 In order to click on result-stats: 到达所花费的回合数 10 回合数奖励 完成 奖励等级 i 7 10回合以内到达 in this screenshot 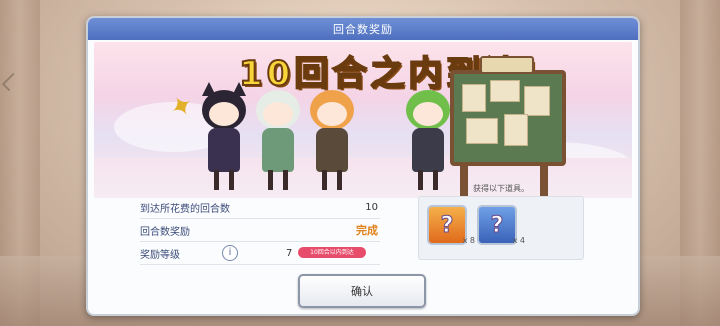, I will do `click(260, 230)`.